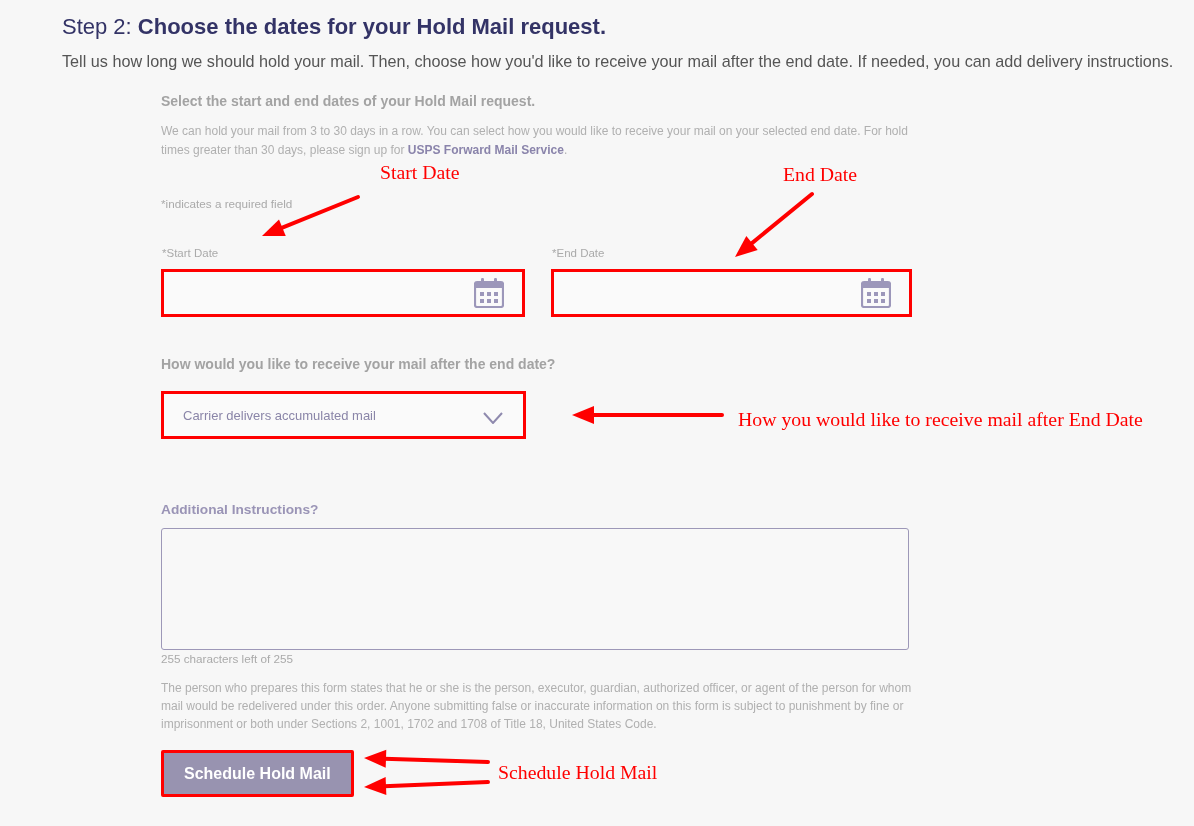 The height and width of the screenshot is (826, 1194). Describe the element at coordinates (535, 141) in the screenshot. I see `hold-description-text: We can hold your mail from 3 to 30 days in a row. You can select how you would like to receive your mail on your selected end date. For hold times greater than 30 days, please sign up for USPS Forward Mail Service.` at that location.